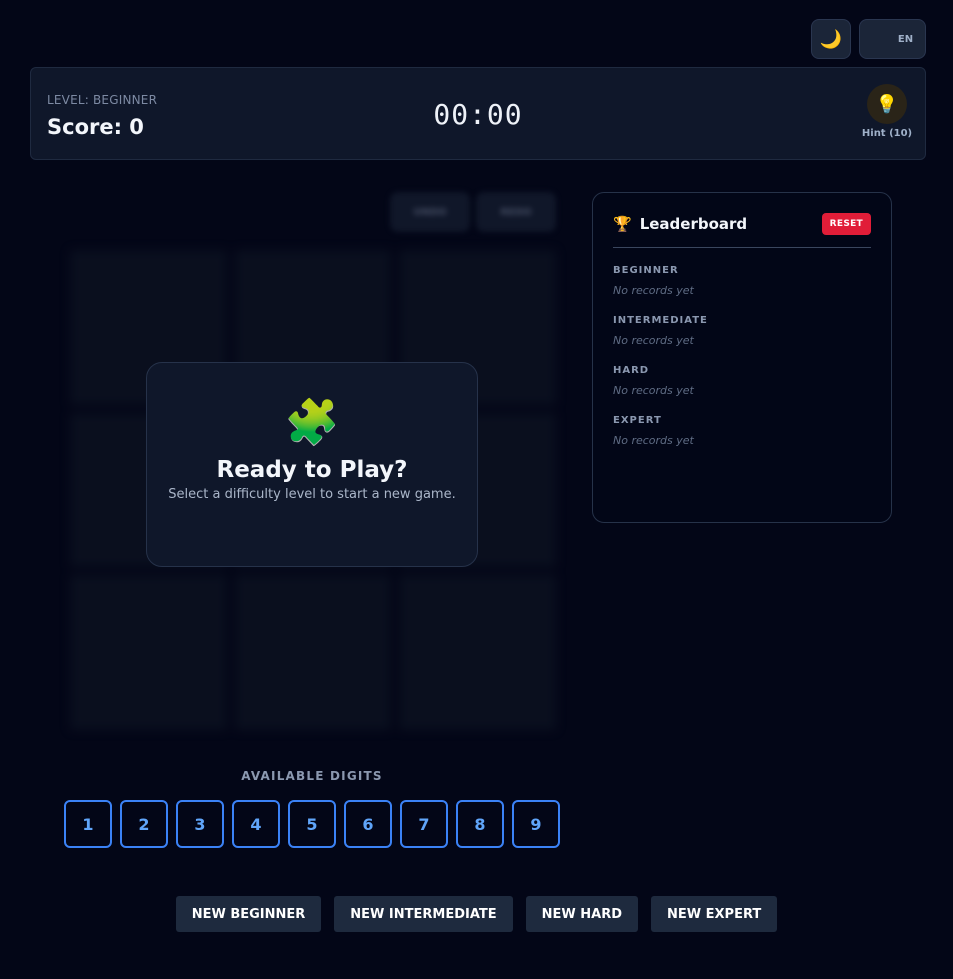  What do you see at coordinates (846, 224) in the screenshot?
I see `reset-leaderboard-button: RESET` at bounding box center [846, 224].